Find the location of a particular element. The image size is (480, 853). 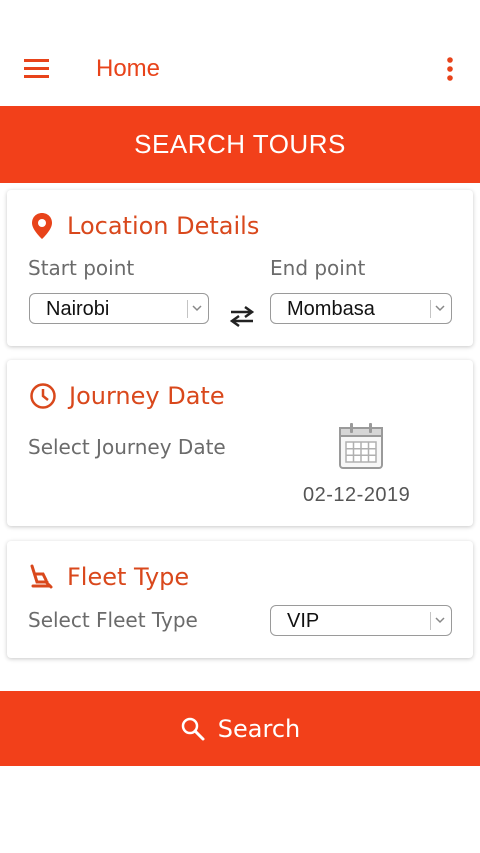

search-button: Search is located at coordinates (240, 728).